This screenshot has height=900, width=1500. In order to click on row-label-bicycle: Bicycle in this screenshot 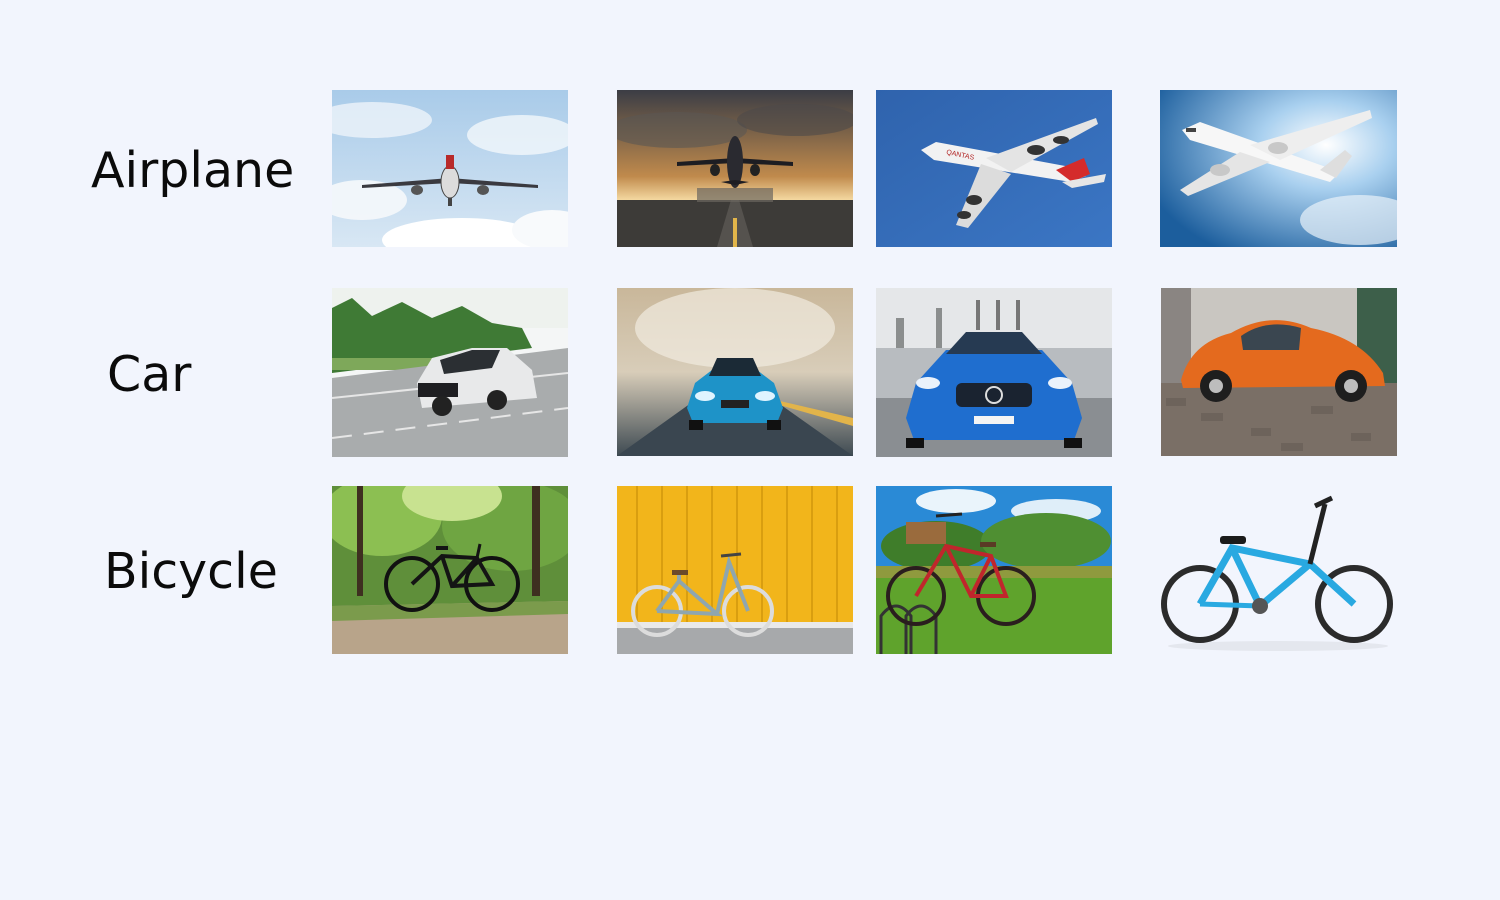, I will do `click(191, 571)`.